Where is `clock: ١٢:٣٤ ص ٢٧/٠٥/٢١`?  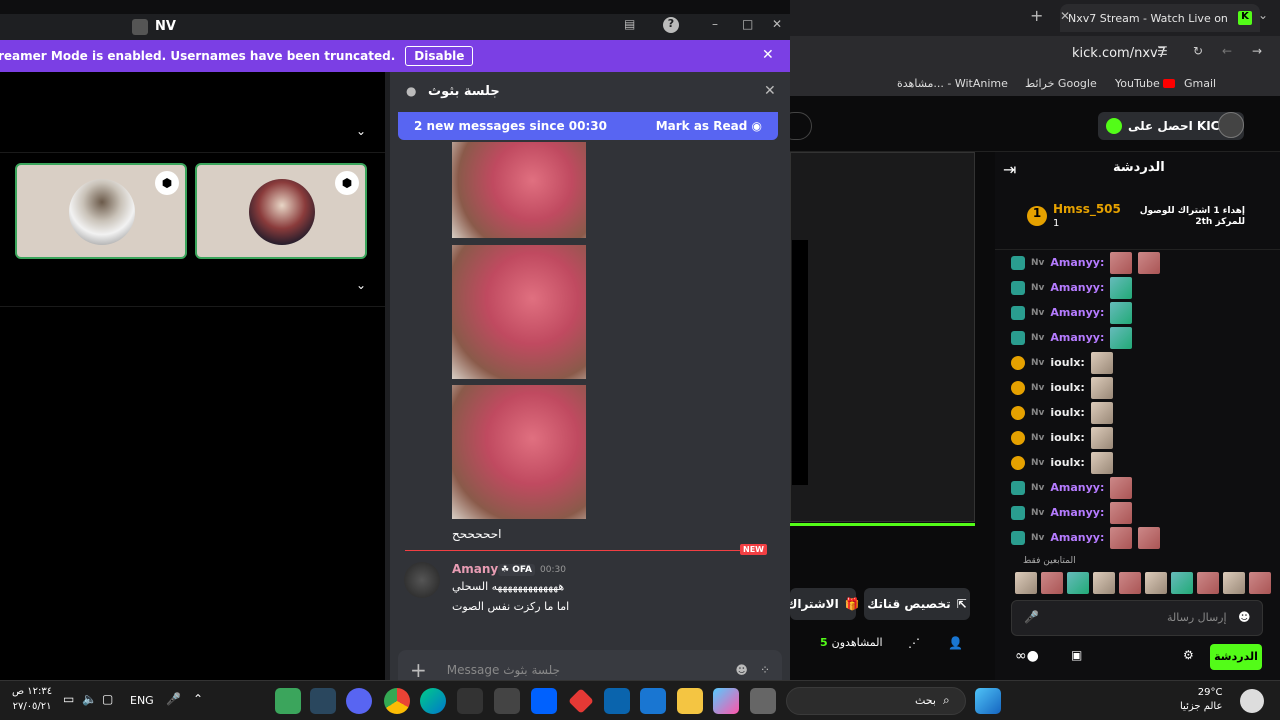 clock: ١٢:٣٤ ص ٢٧/٠٥/٢١ is located at coordinates (32, 699).